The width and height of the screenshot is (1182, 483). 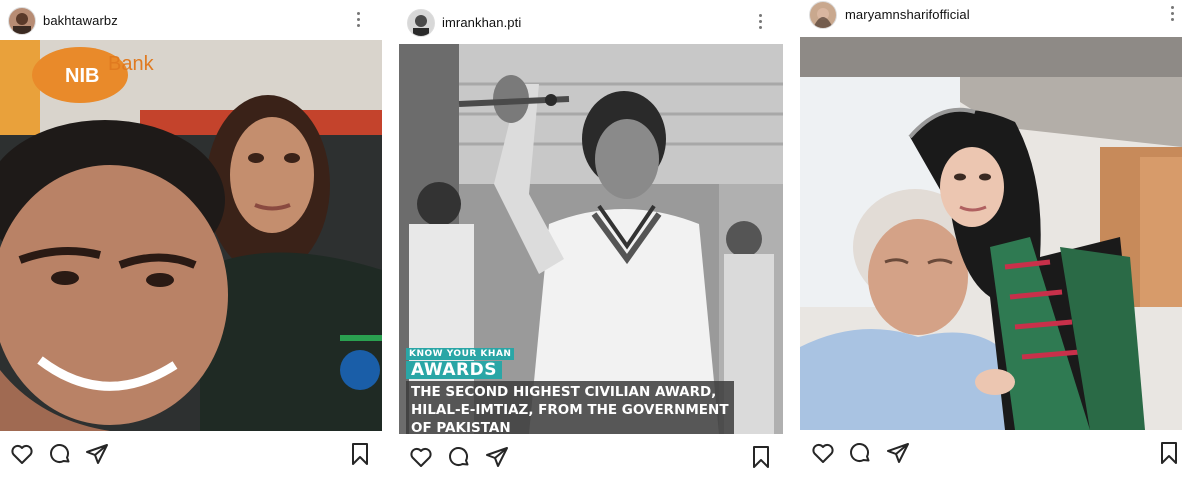 What do you see at coordinates (131, 64) in the screenshot?
I see `svg-text: Bank` at bounding box center [131, 64].